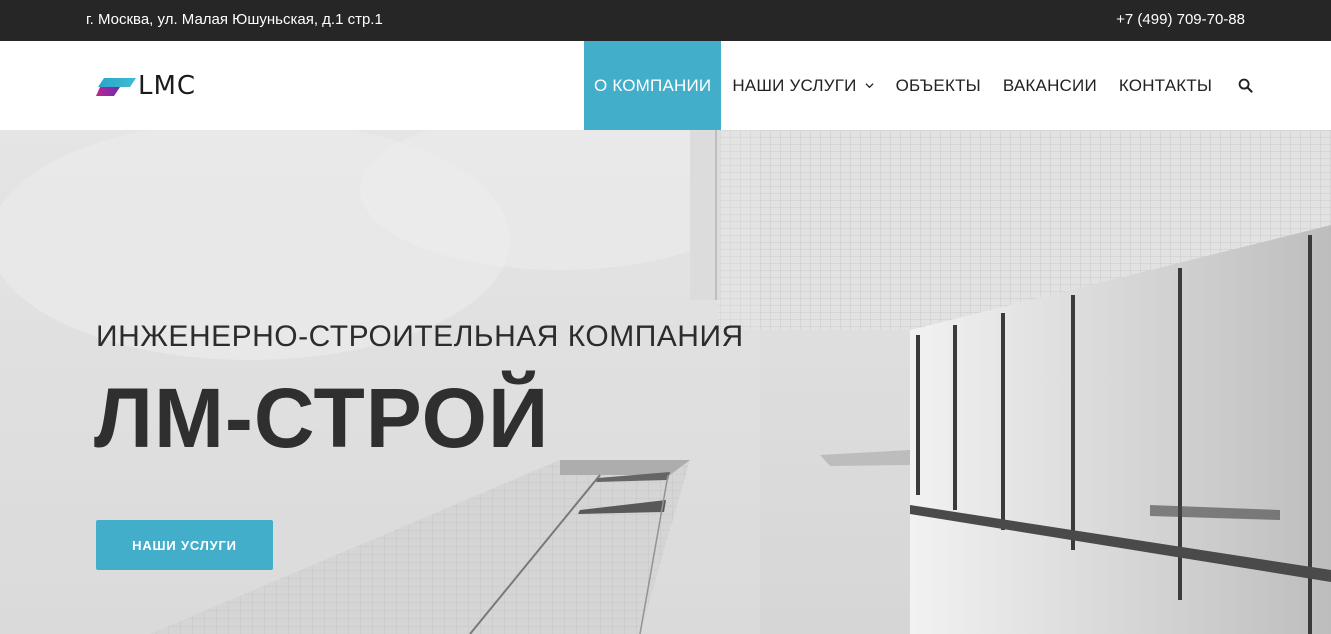 This screenshot has height=634, width=1331. I want to click on hero-title: ЛМ-СТРОЙ, so click(322, 418).